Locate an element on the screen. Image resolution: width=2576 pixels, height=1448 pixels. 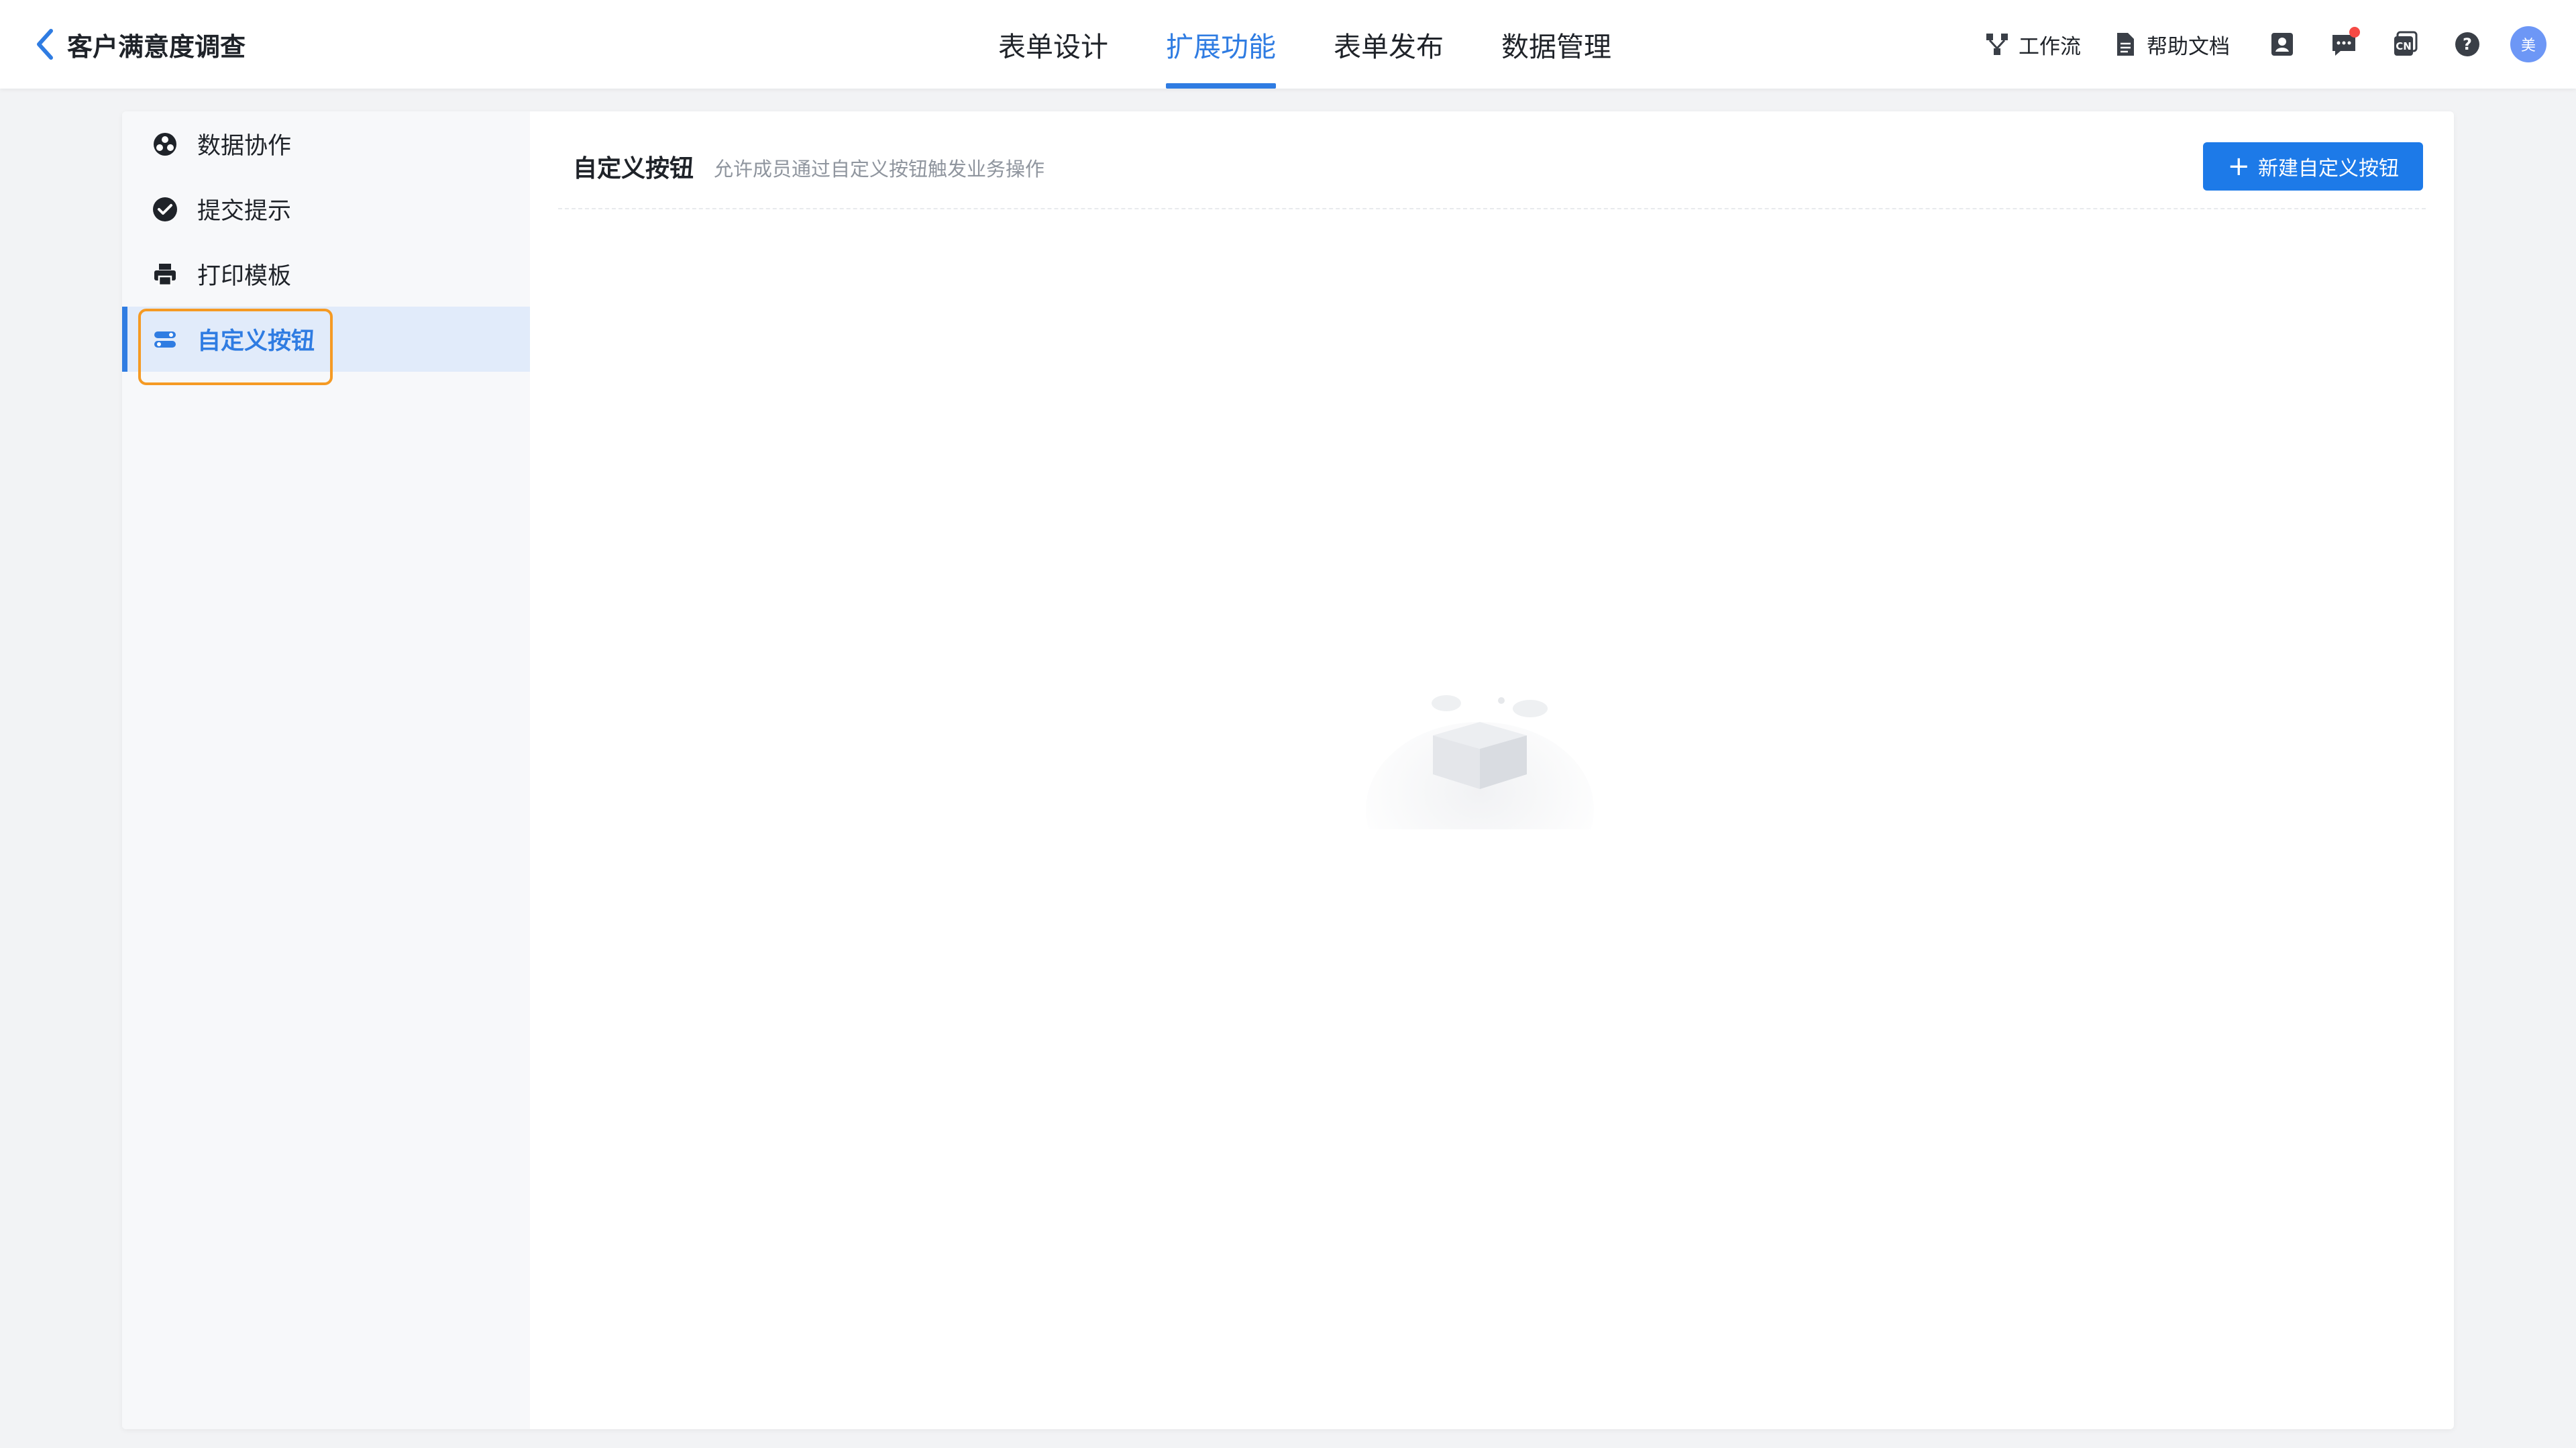
sidebar-item-submit-tips: 提交提示 is located at coordinates (326, 209).